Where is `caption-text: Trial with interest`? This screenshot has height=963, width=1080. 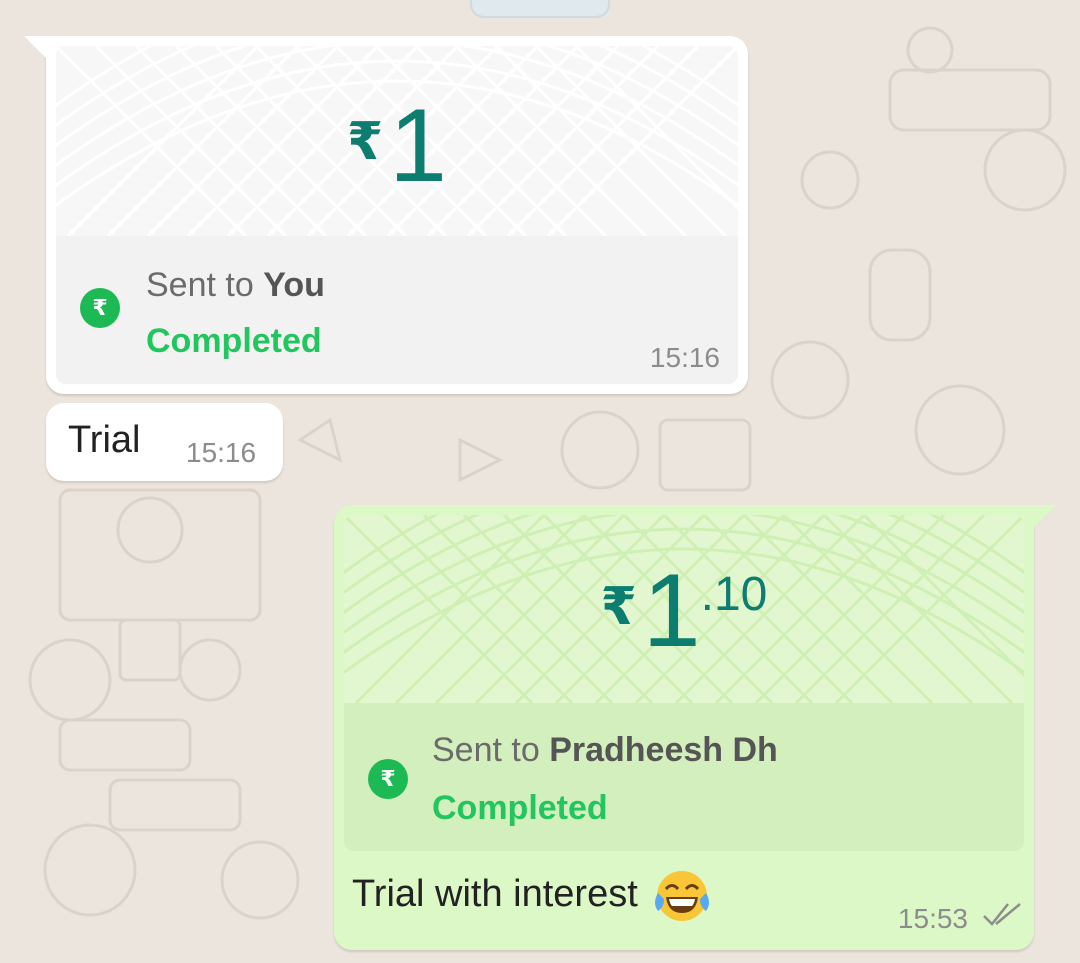
caption-text: Trial with interest is located at coordinates (495, 894).